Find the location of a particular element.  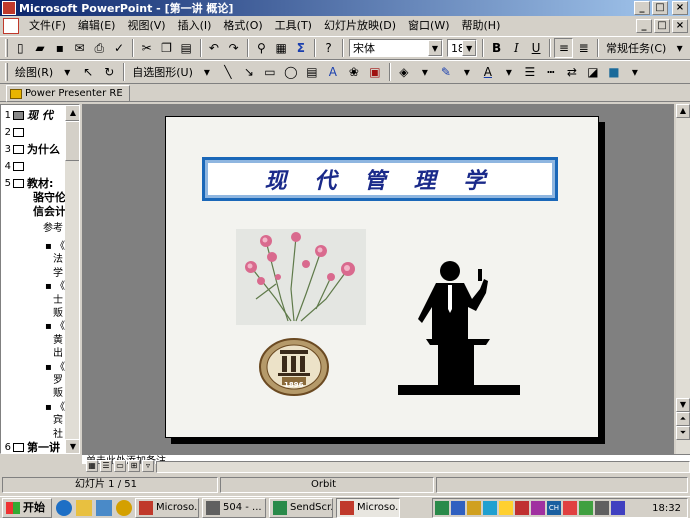

font-color-icon: A is located at coordinates (488, 72).